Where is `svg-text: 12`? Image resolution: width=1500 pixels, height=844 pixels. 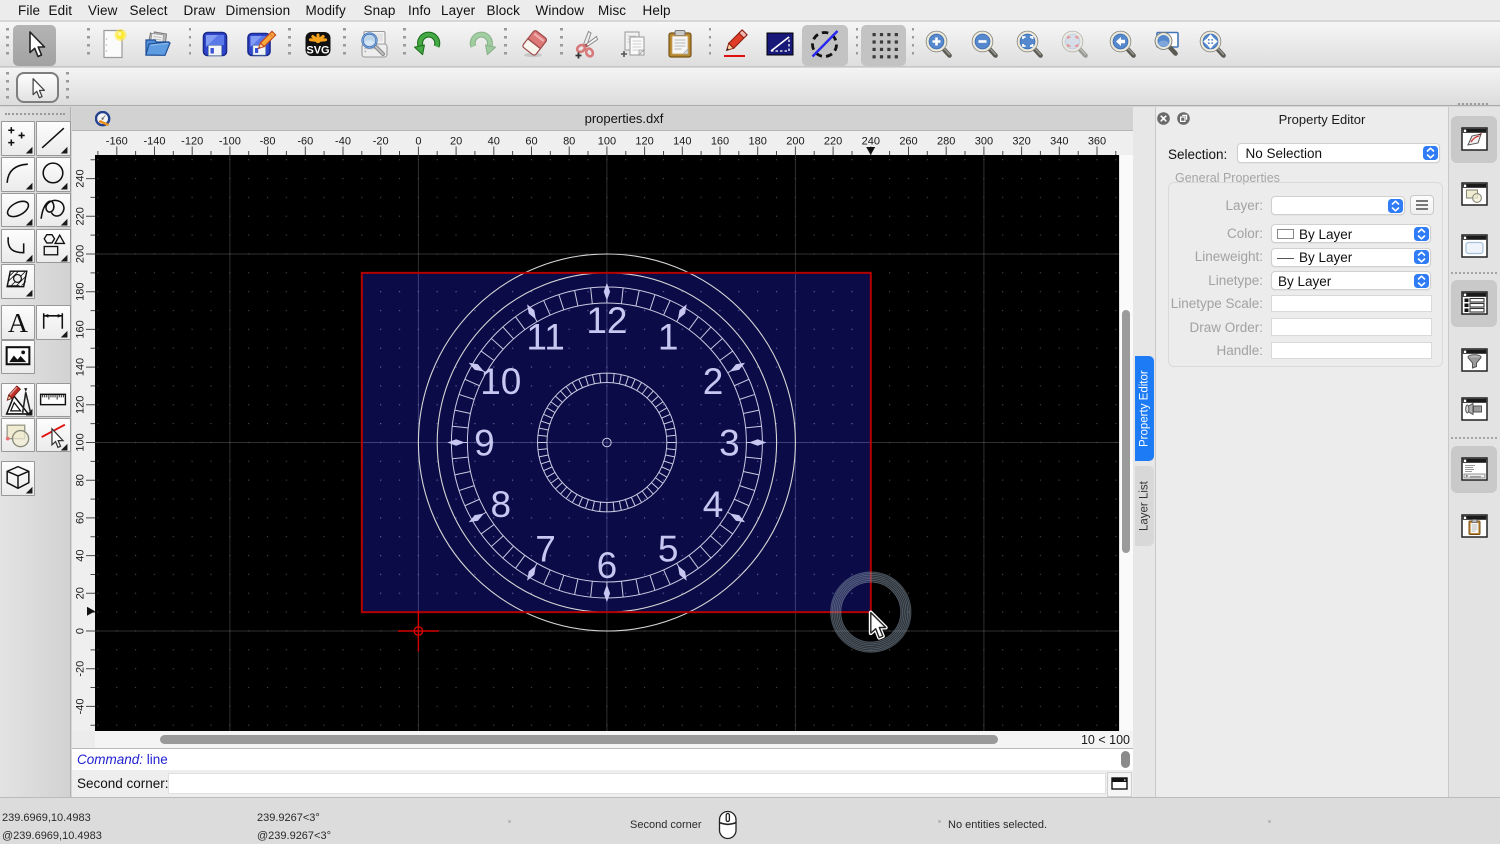 svg-text: 12 is located at coordinates (606, 320).